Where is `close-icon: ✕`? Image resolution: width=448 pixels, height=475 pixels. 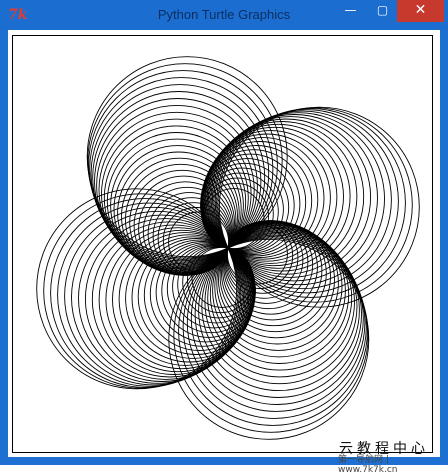
close-icon: ✕ is located at coordinates (420, 10).